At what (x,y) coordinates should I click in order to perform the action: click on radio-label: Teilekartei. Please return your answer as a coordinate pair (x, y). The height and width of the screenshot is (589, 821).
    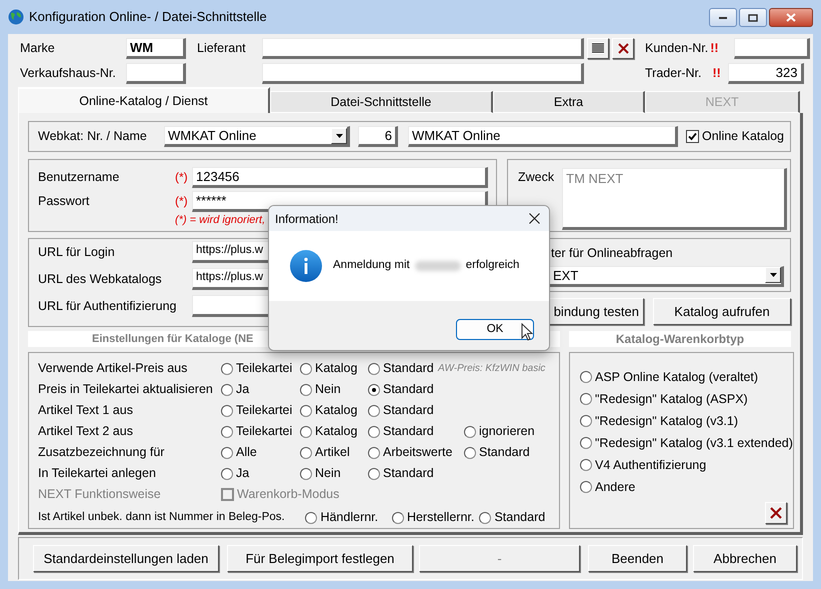
    Looking at the image, I should click on (264, 411).